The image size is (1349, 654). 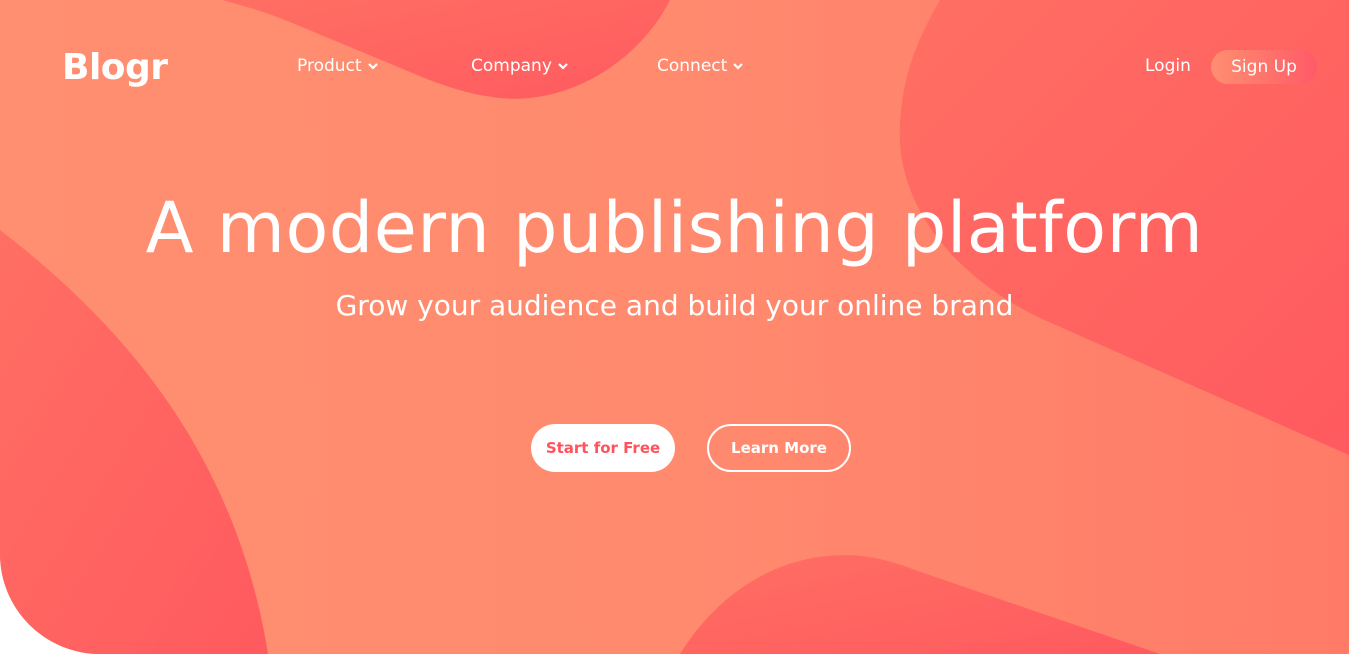 What do you see at coordinates (115, 68) in the screenshot?
I see `brand-logo: Blogr` at bounding box center [115, 68].